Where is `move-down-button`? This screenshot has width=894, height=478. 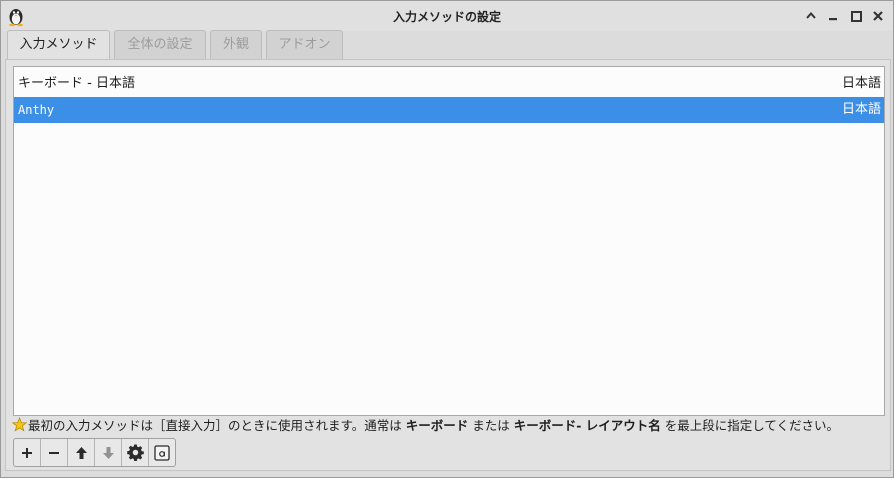 move-down-button is located at coordinates (108, 452).